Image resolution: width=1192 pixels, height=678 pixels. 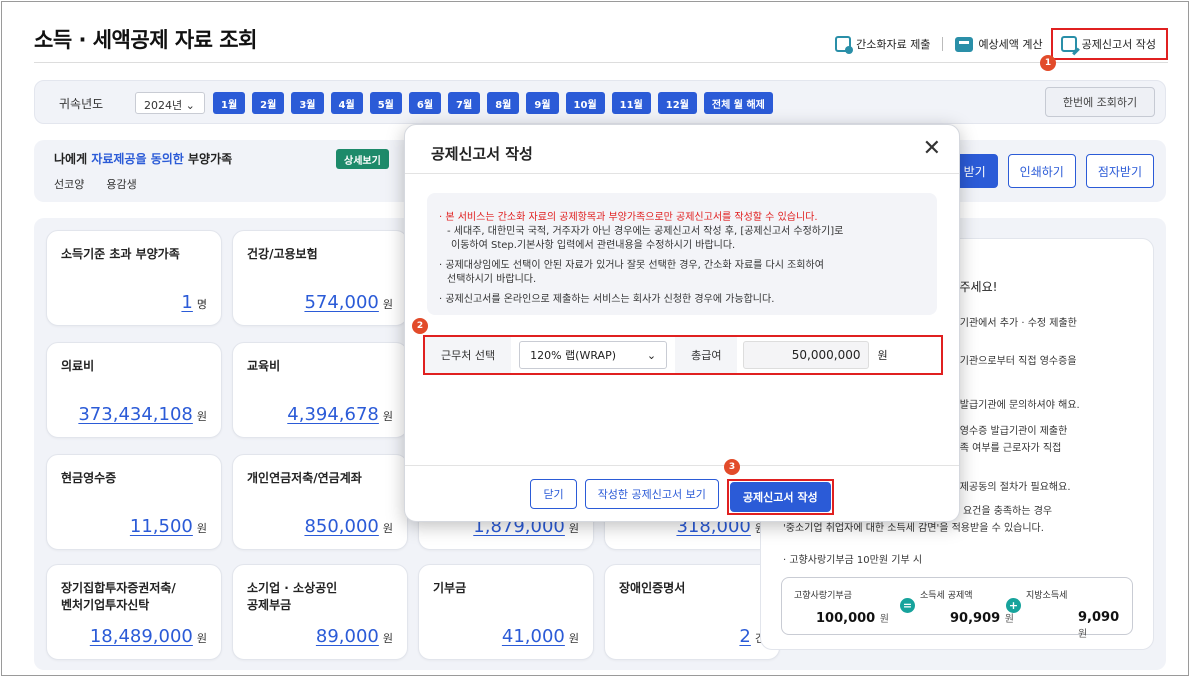 I want to click on estimate-tax-link: 예상세액 계산, so click(x=998, y=44).